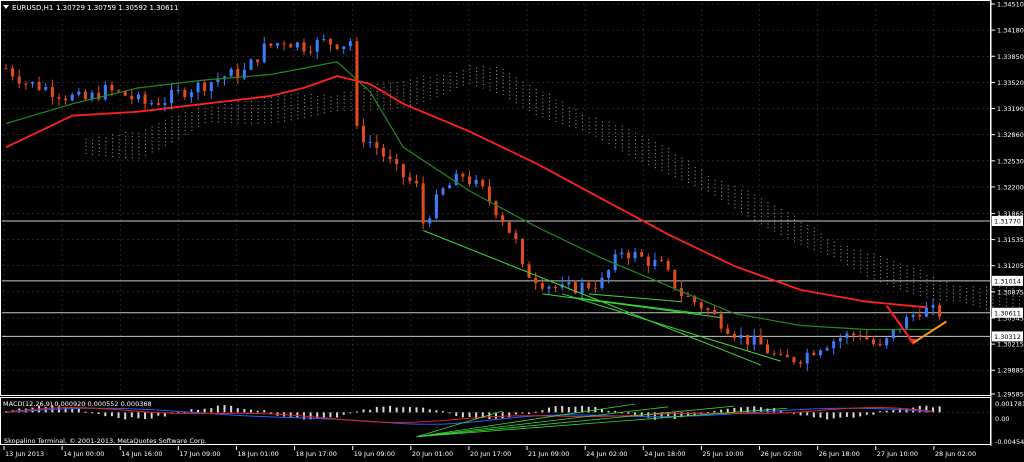  Describe the element at coordinates (1007, 281) in the screenshot. I see `level-label: 1.31014` at that location.